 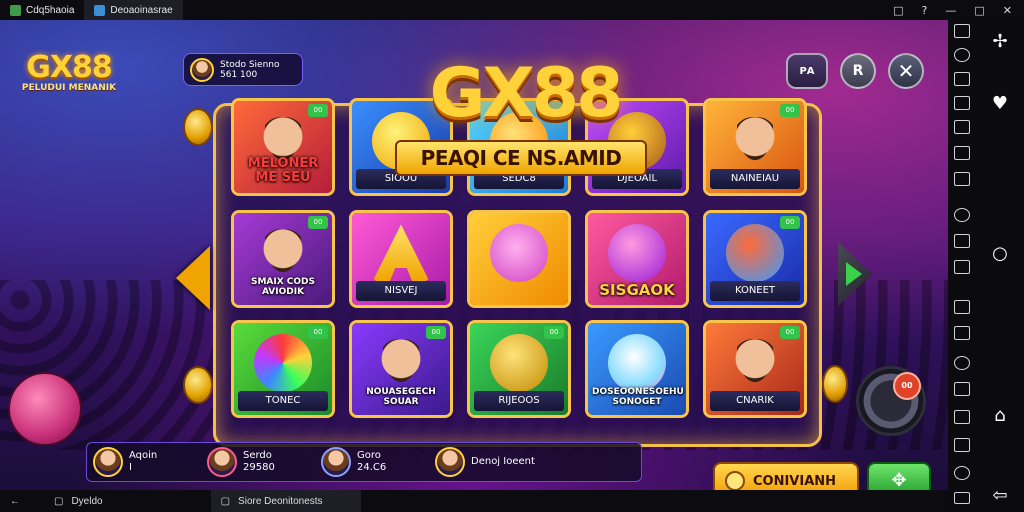 What do you see at coordinates (1000, 496) in the screenshot?
I see `back-icon: ⇦` at bounding box center [1000, 496].